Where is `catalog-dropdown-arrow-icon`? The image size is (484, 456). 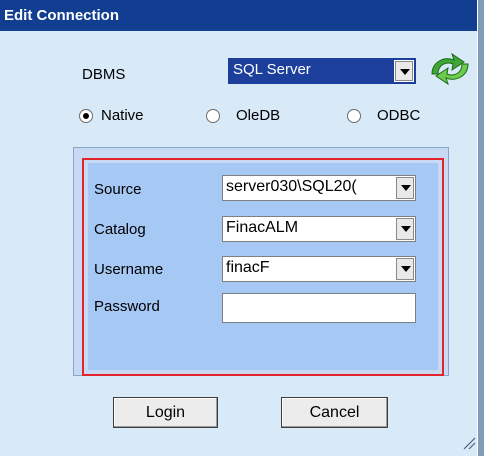
catalog-dropdown-arrow-icon is located at coordinates (405, 229).